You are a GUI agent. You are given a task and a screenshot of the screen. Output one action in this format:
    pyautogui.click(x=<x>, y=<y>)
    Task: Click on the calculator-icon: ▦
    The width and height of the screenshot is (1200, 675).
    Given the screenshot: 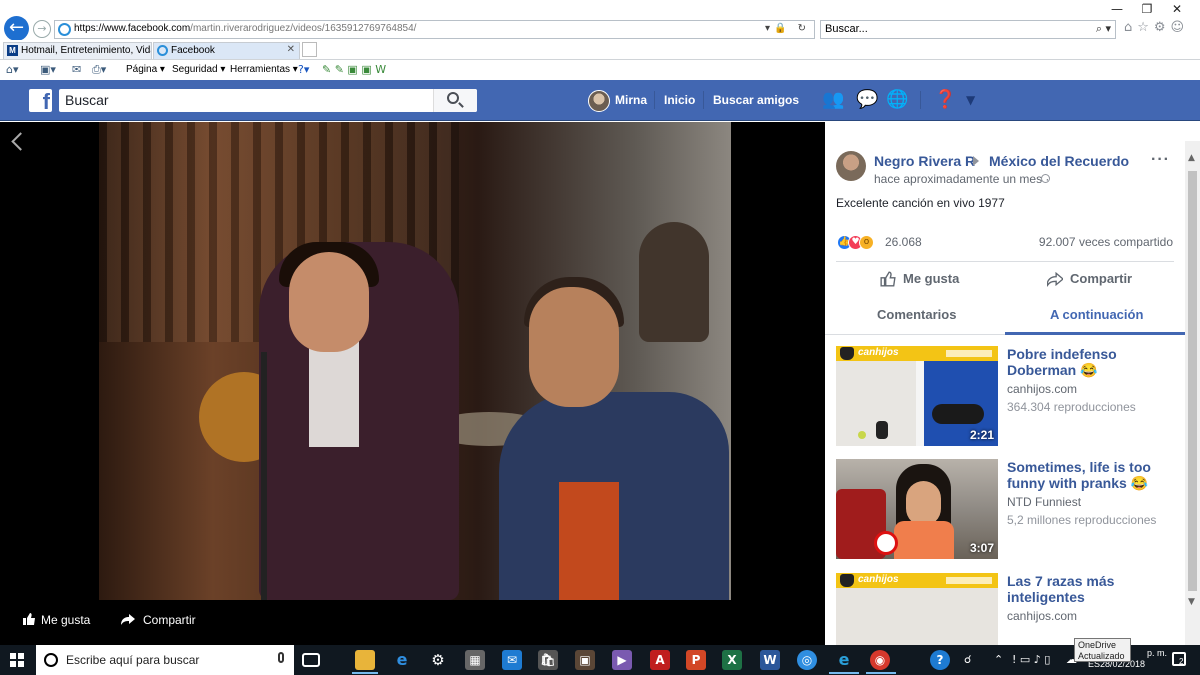 What is the action you would take?
    pyautogui.click(x=475, y=660)
    